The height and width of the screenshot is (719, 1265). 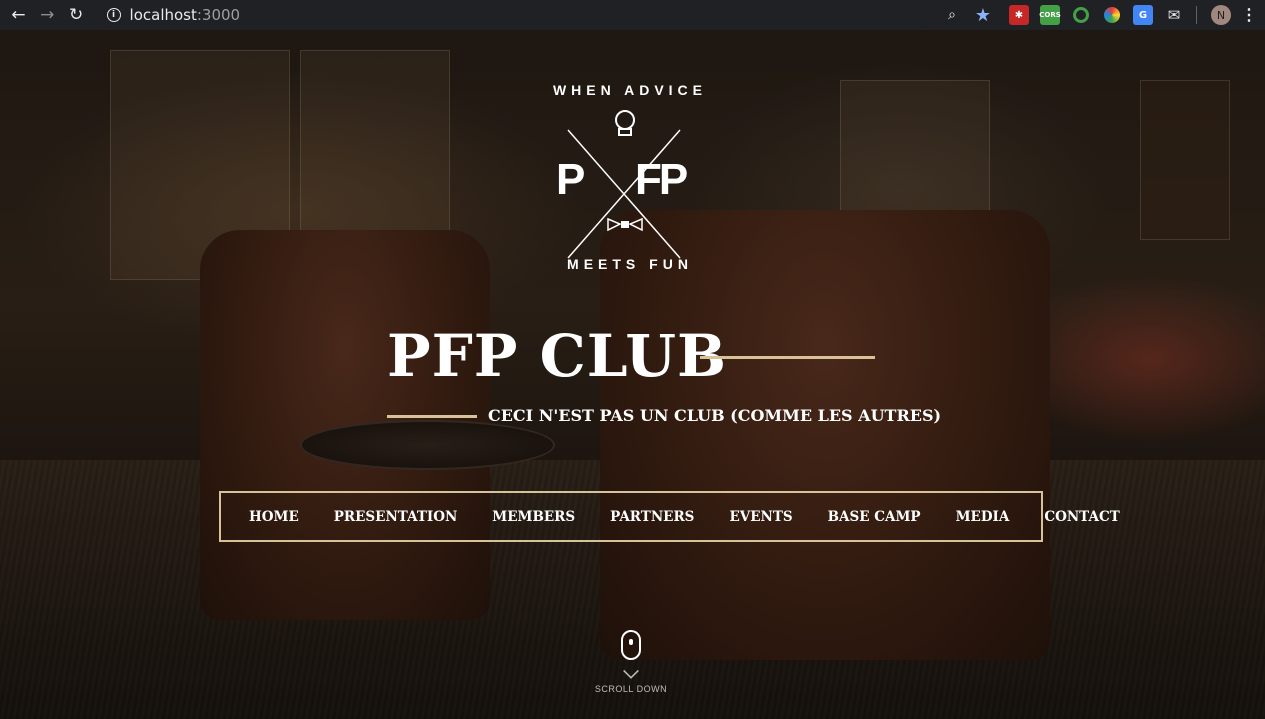 I want to click on back-icon: ←, so click(x=18, y=15).